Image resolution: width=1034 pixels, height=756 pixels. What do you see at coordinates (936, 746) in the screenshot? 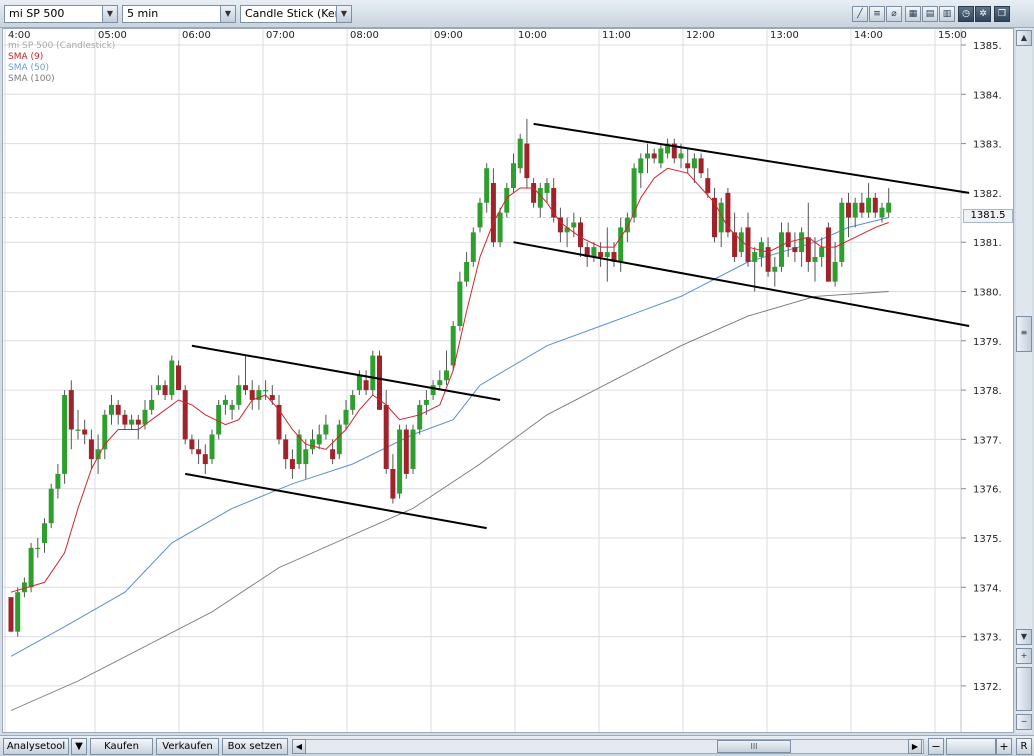
I see `zoom-out-time-icon: −` at bounding box center [936, 746].